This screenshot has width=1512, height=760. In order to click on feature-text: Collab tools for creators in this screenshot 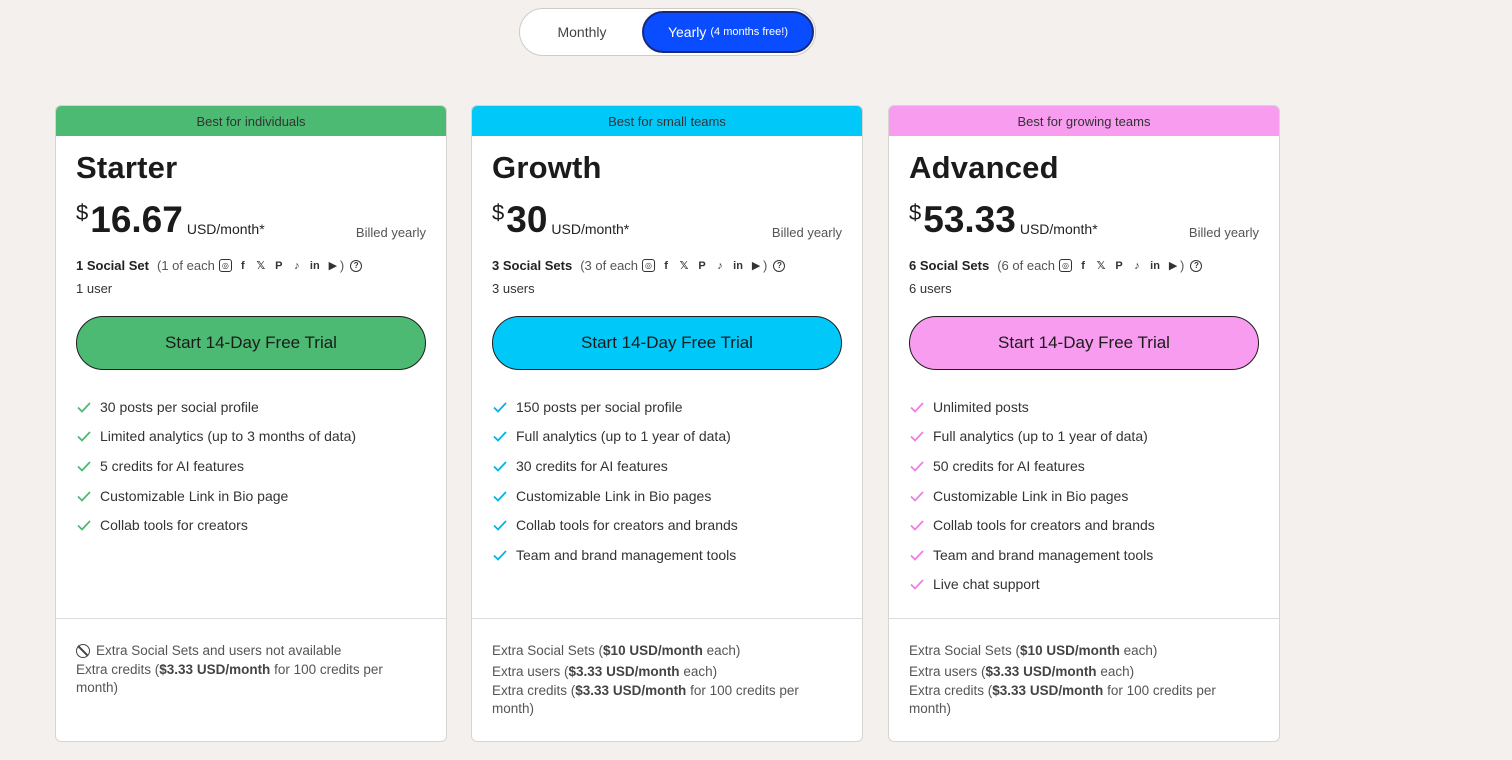, I will do `click(174, 525)`.